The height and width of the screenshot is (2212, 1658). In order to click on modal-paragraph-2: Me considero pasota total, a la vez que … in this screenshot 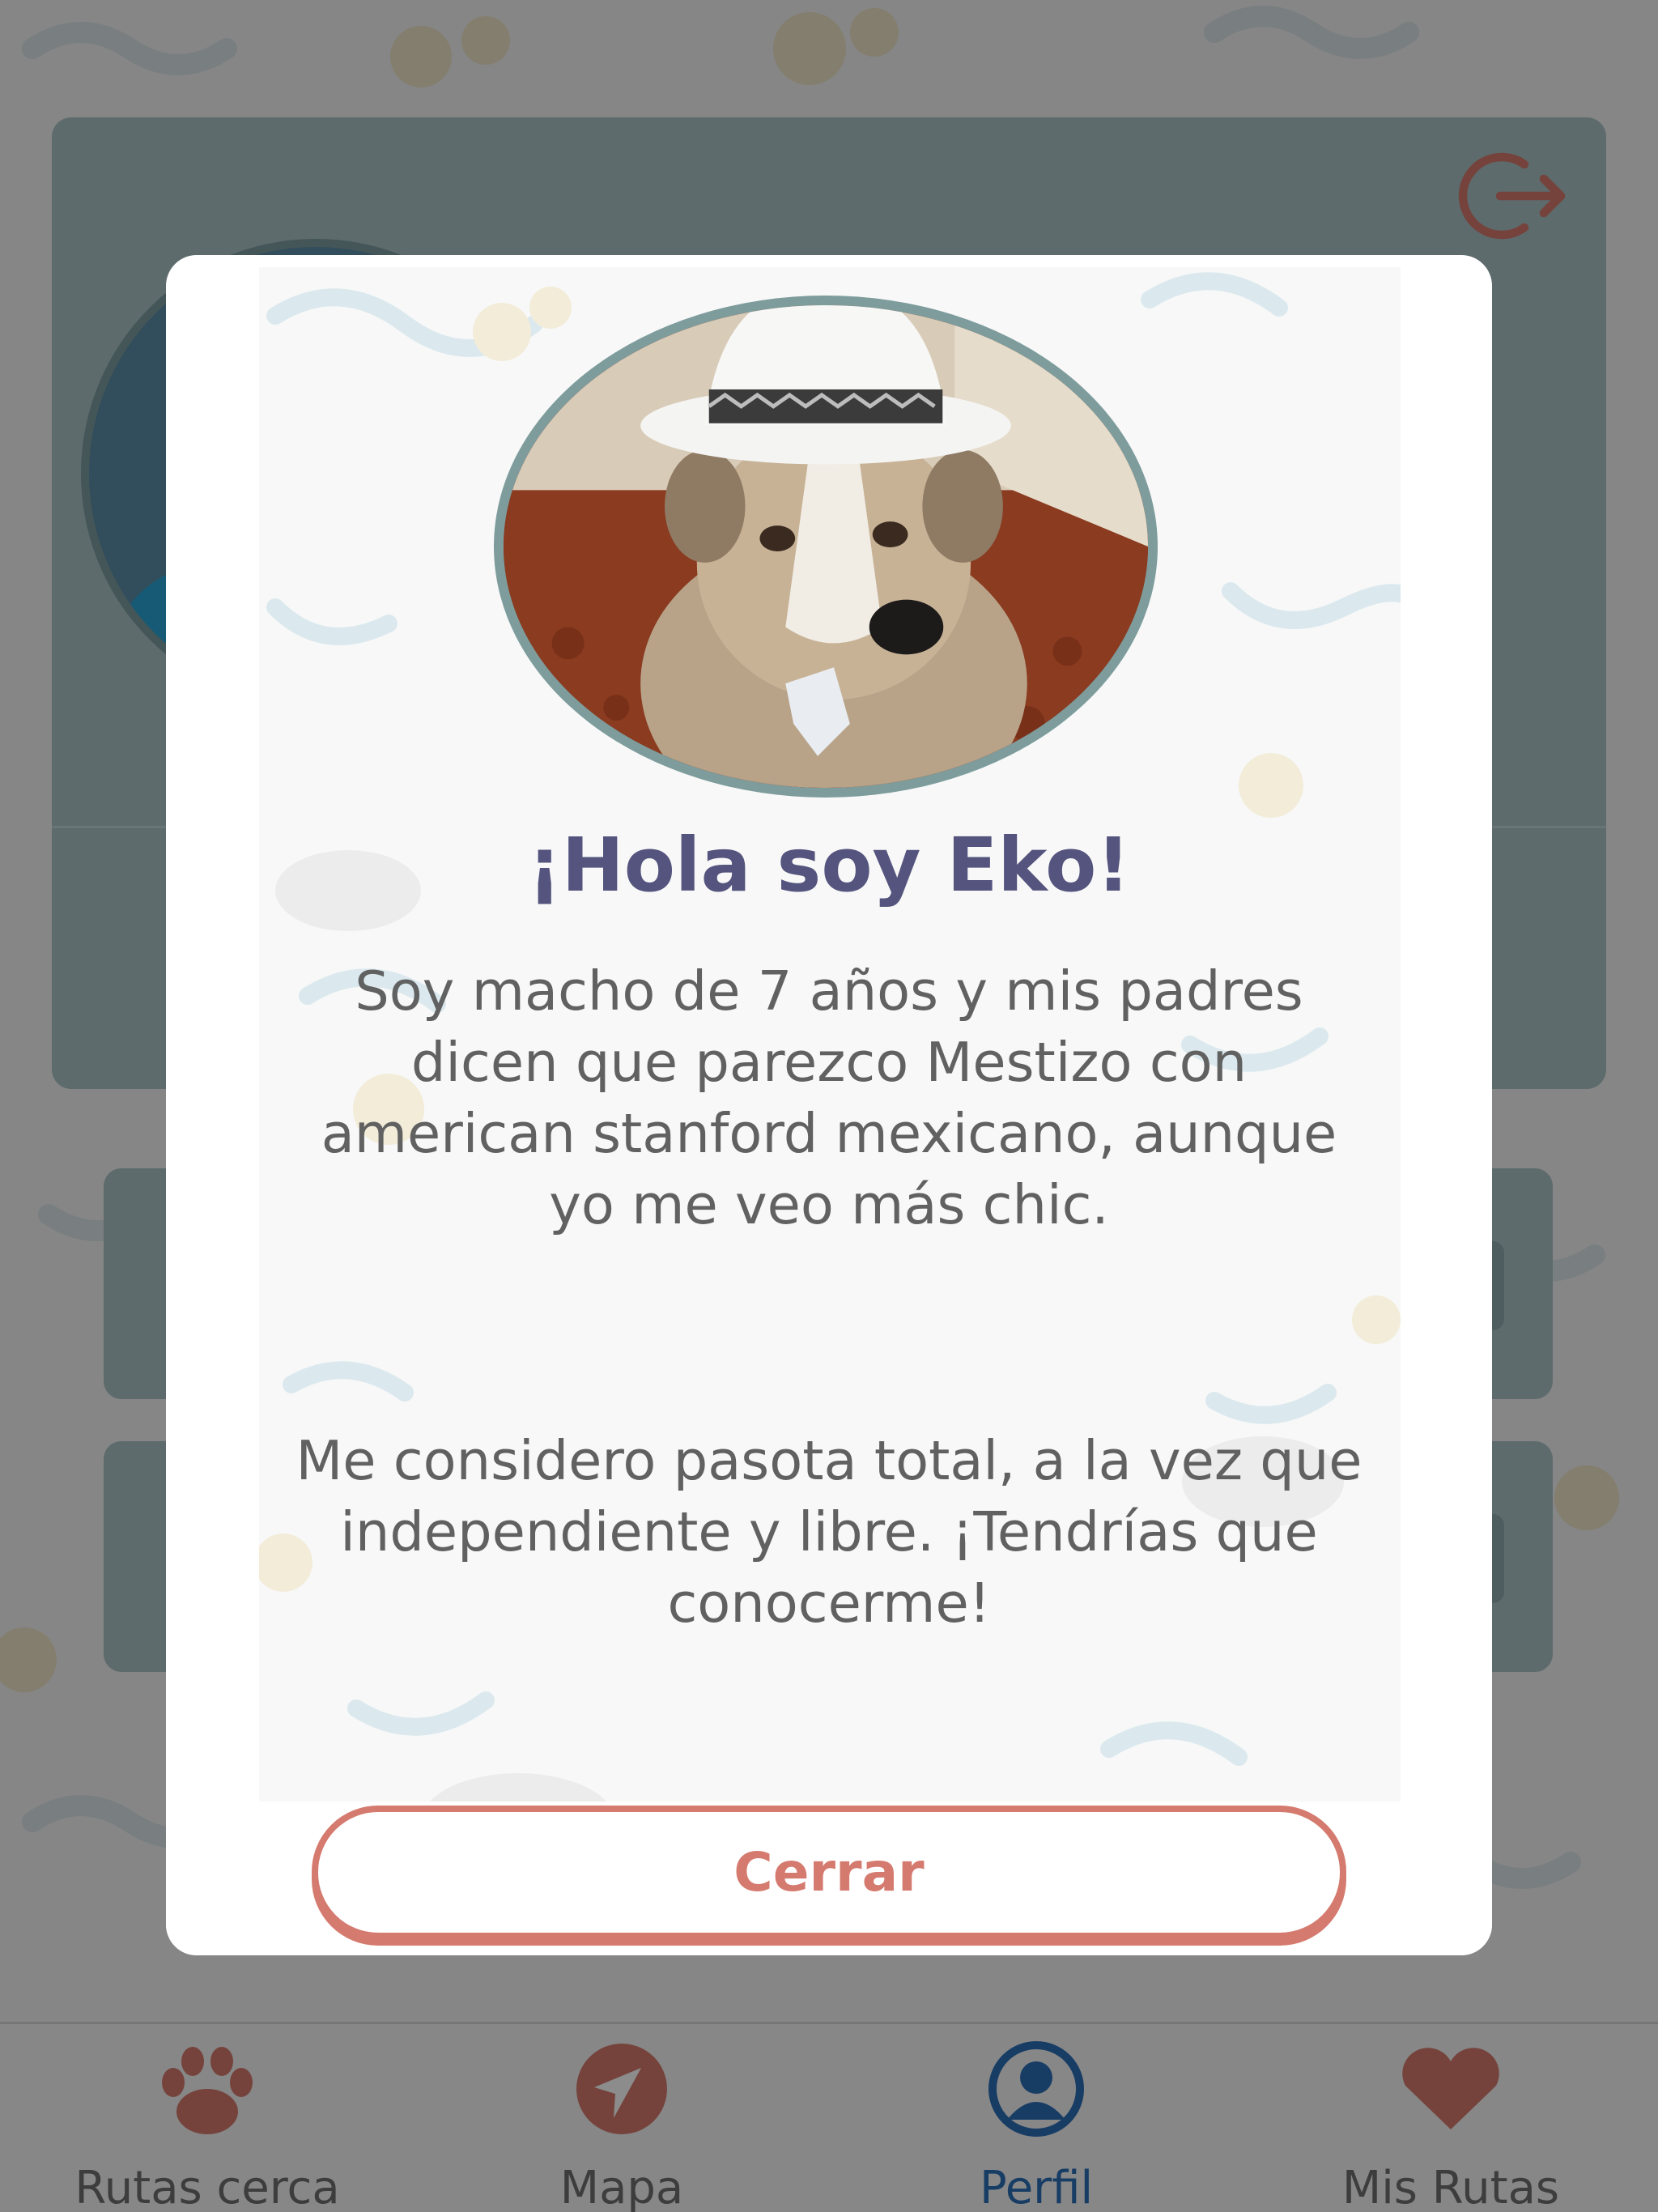, I will do `click(829, 1532)`.